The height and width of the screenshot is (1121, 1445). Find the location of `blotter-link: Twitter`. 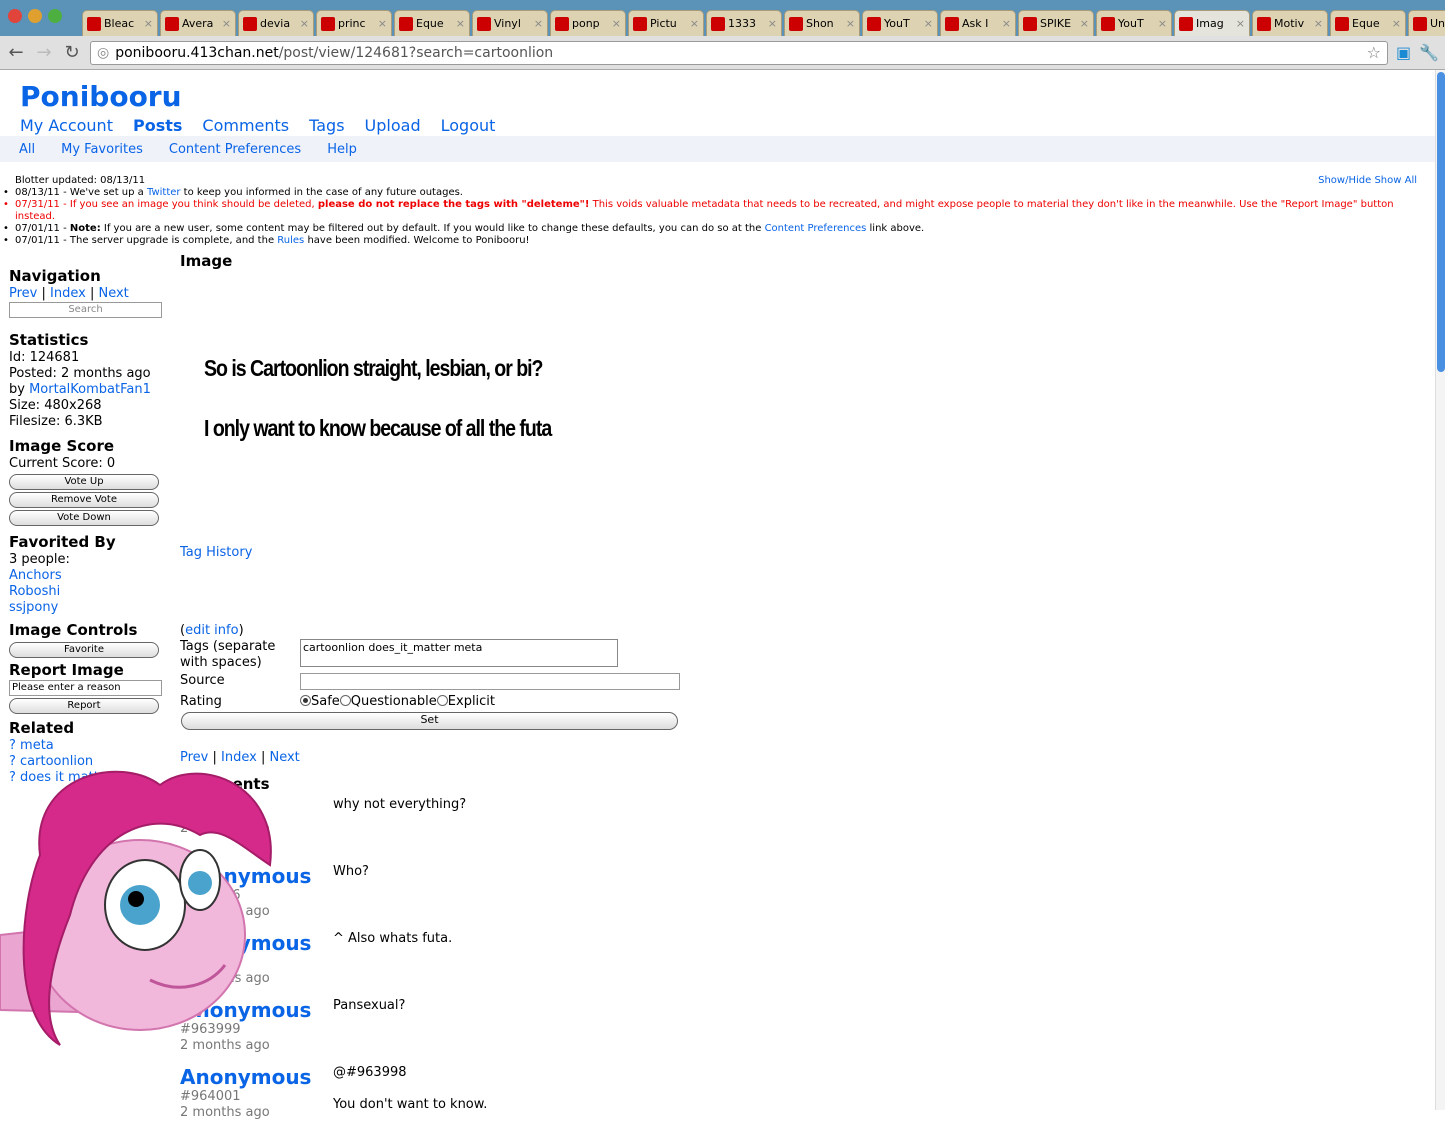

blotter-link: Twitter is located at coordinates (164, 192).